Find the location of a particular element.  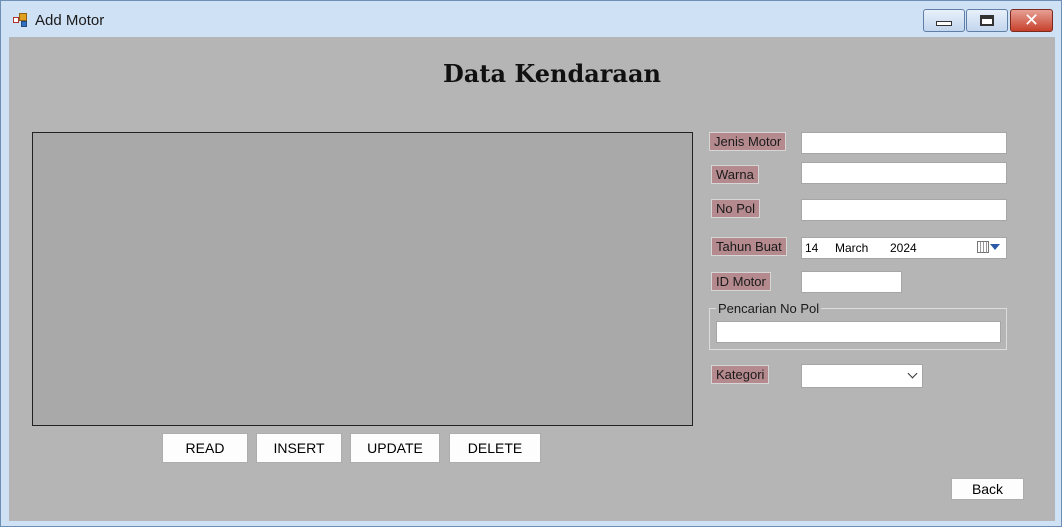

page-title: Data Kendaraan is located at coordinates (552, 73).